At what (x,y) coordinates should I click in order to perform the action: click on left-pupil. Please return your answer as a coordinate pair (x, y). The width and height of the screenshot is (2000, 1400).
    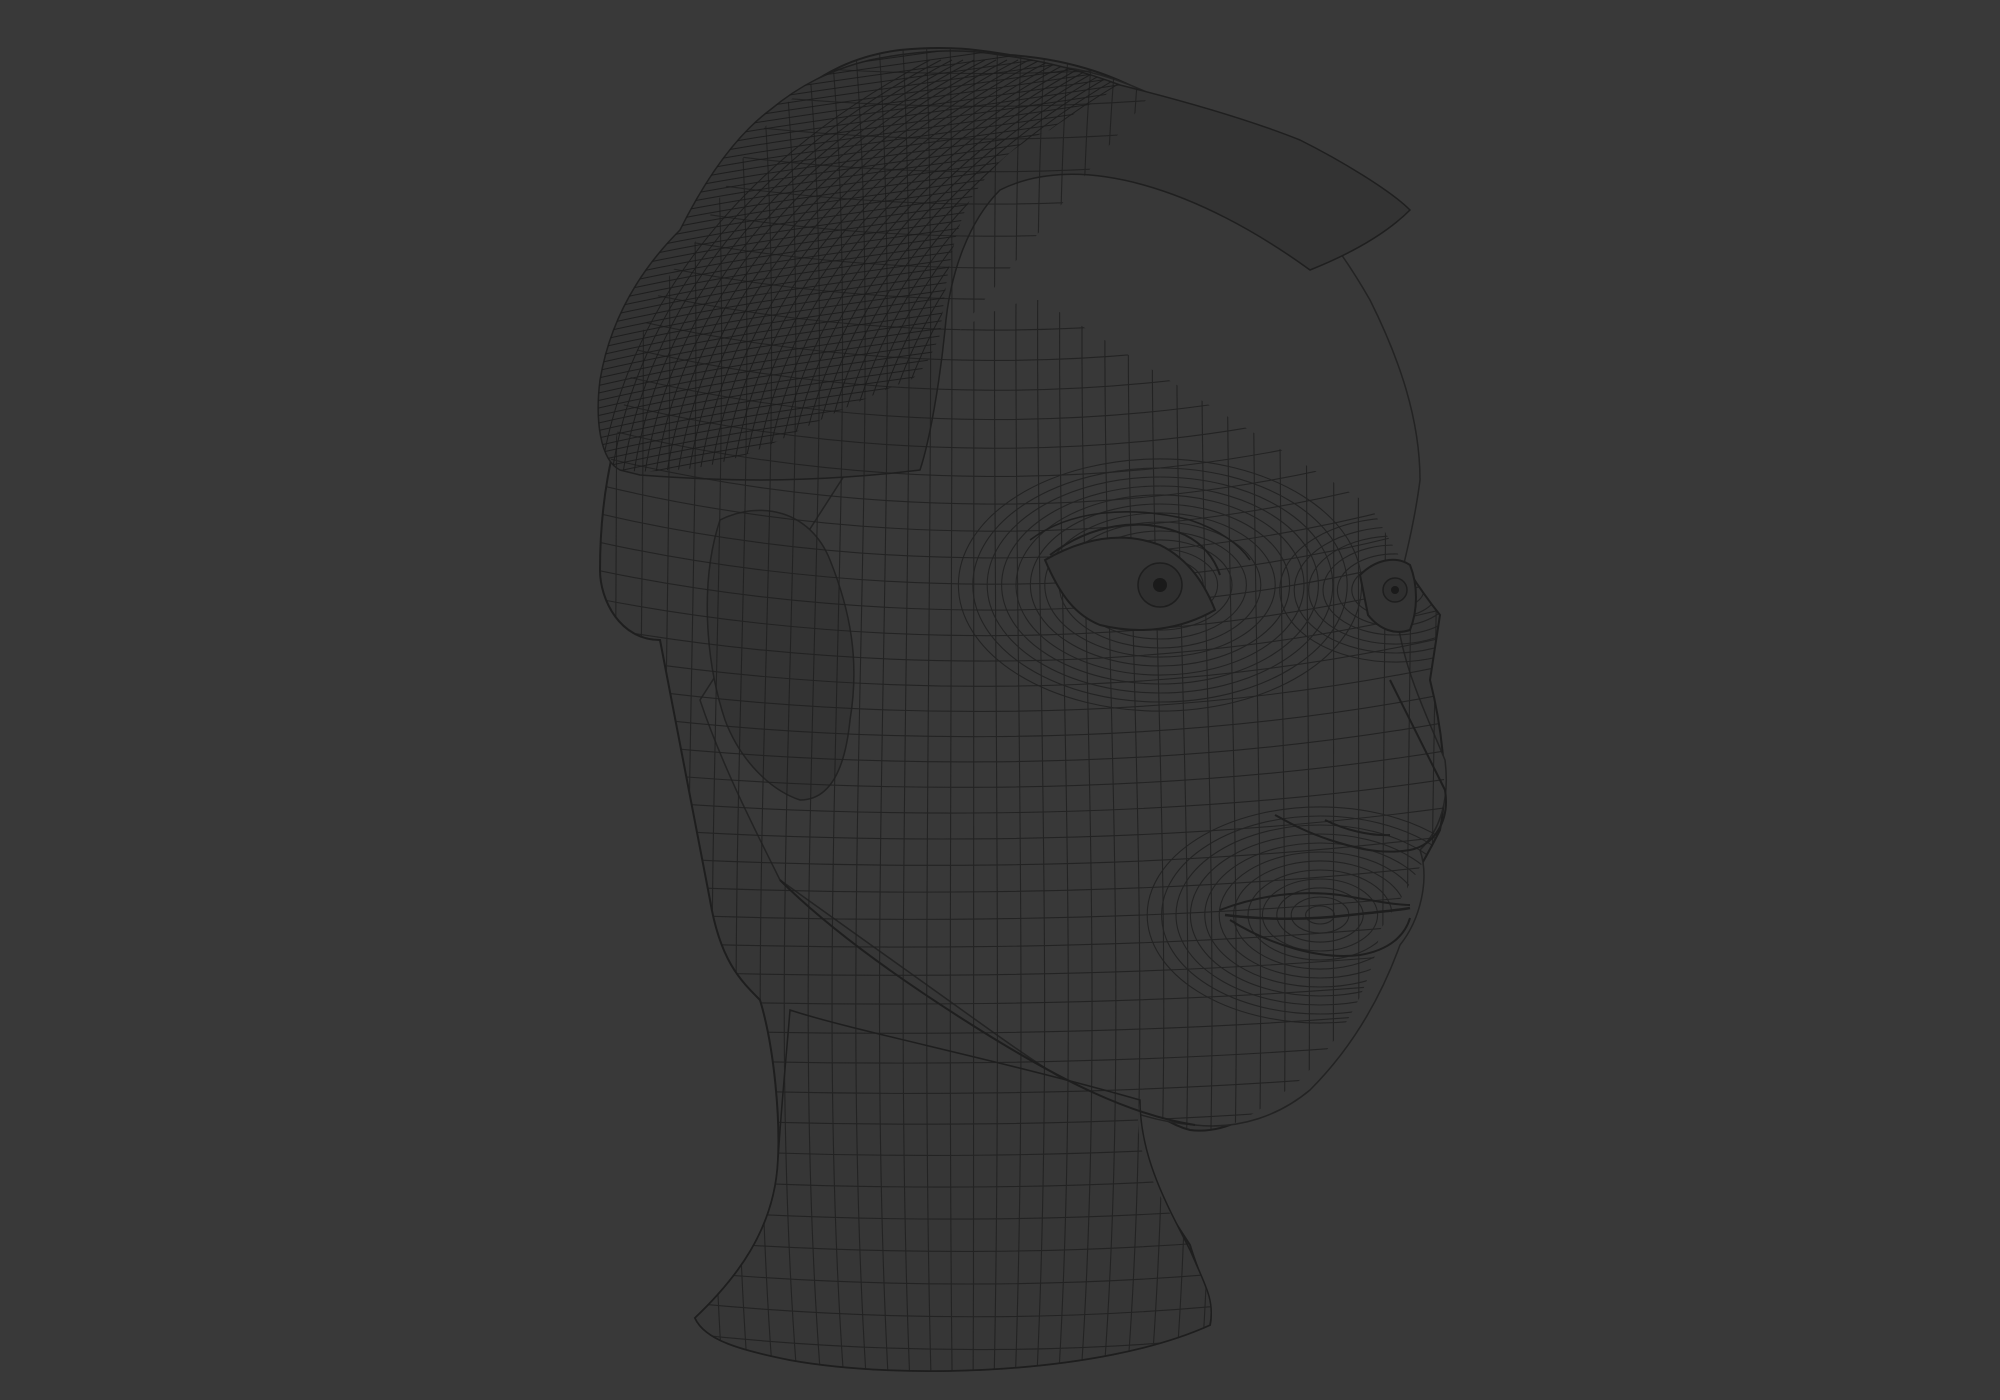
    Looking at the image, I should click on (1160, 585).